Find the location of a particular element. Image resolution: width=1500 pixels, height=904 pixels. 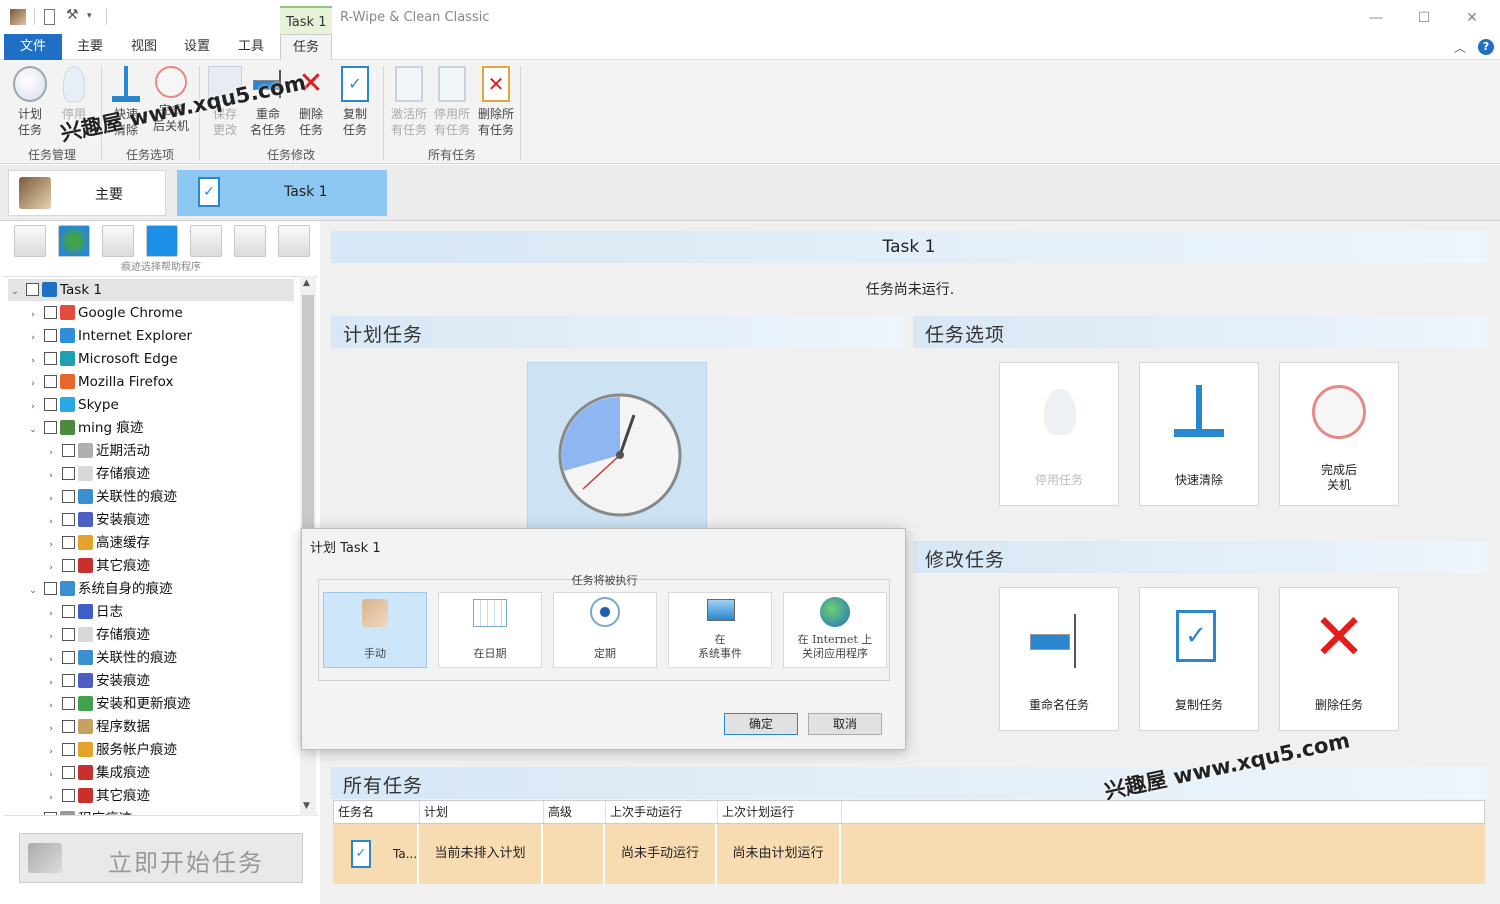

option-system-event: 在 系统事件 is located at coordinates (720, 630).